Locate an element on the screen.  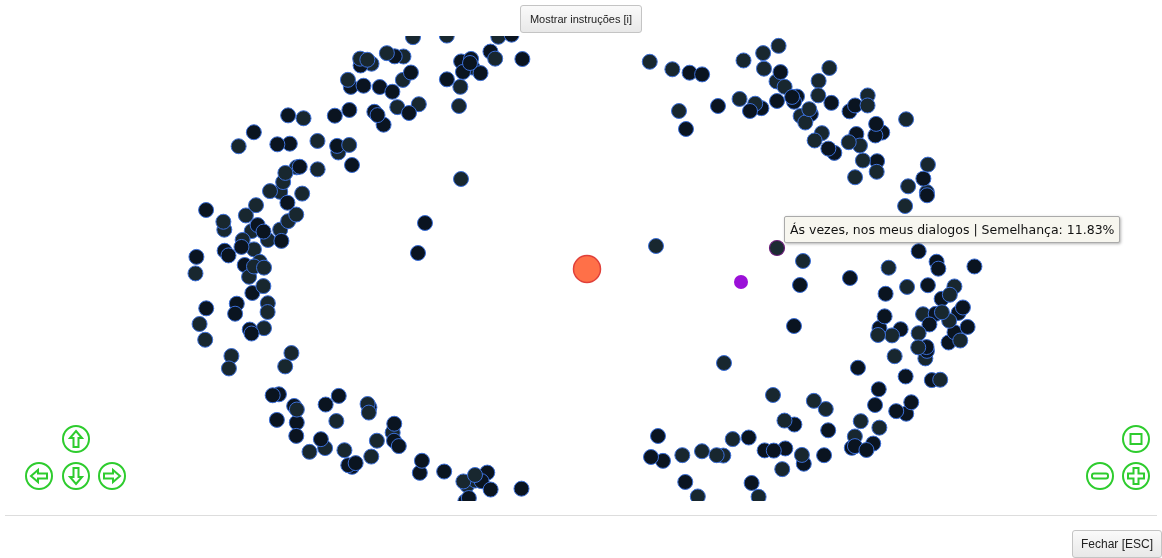
close-button: Fechar [ESC] is located at coordinates (1116, 544).